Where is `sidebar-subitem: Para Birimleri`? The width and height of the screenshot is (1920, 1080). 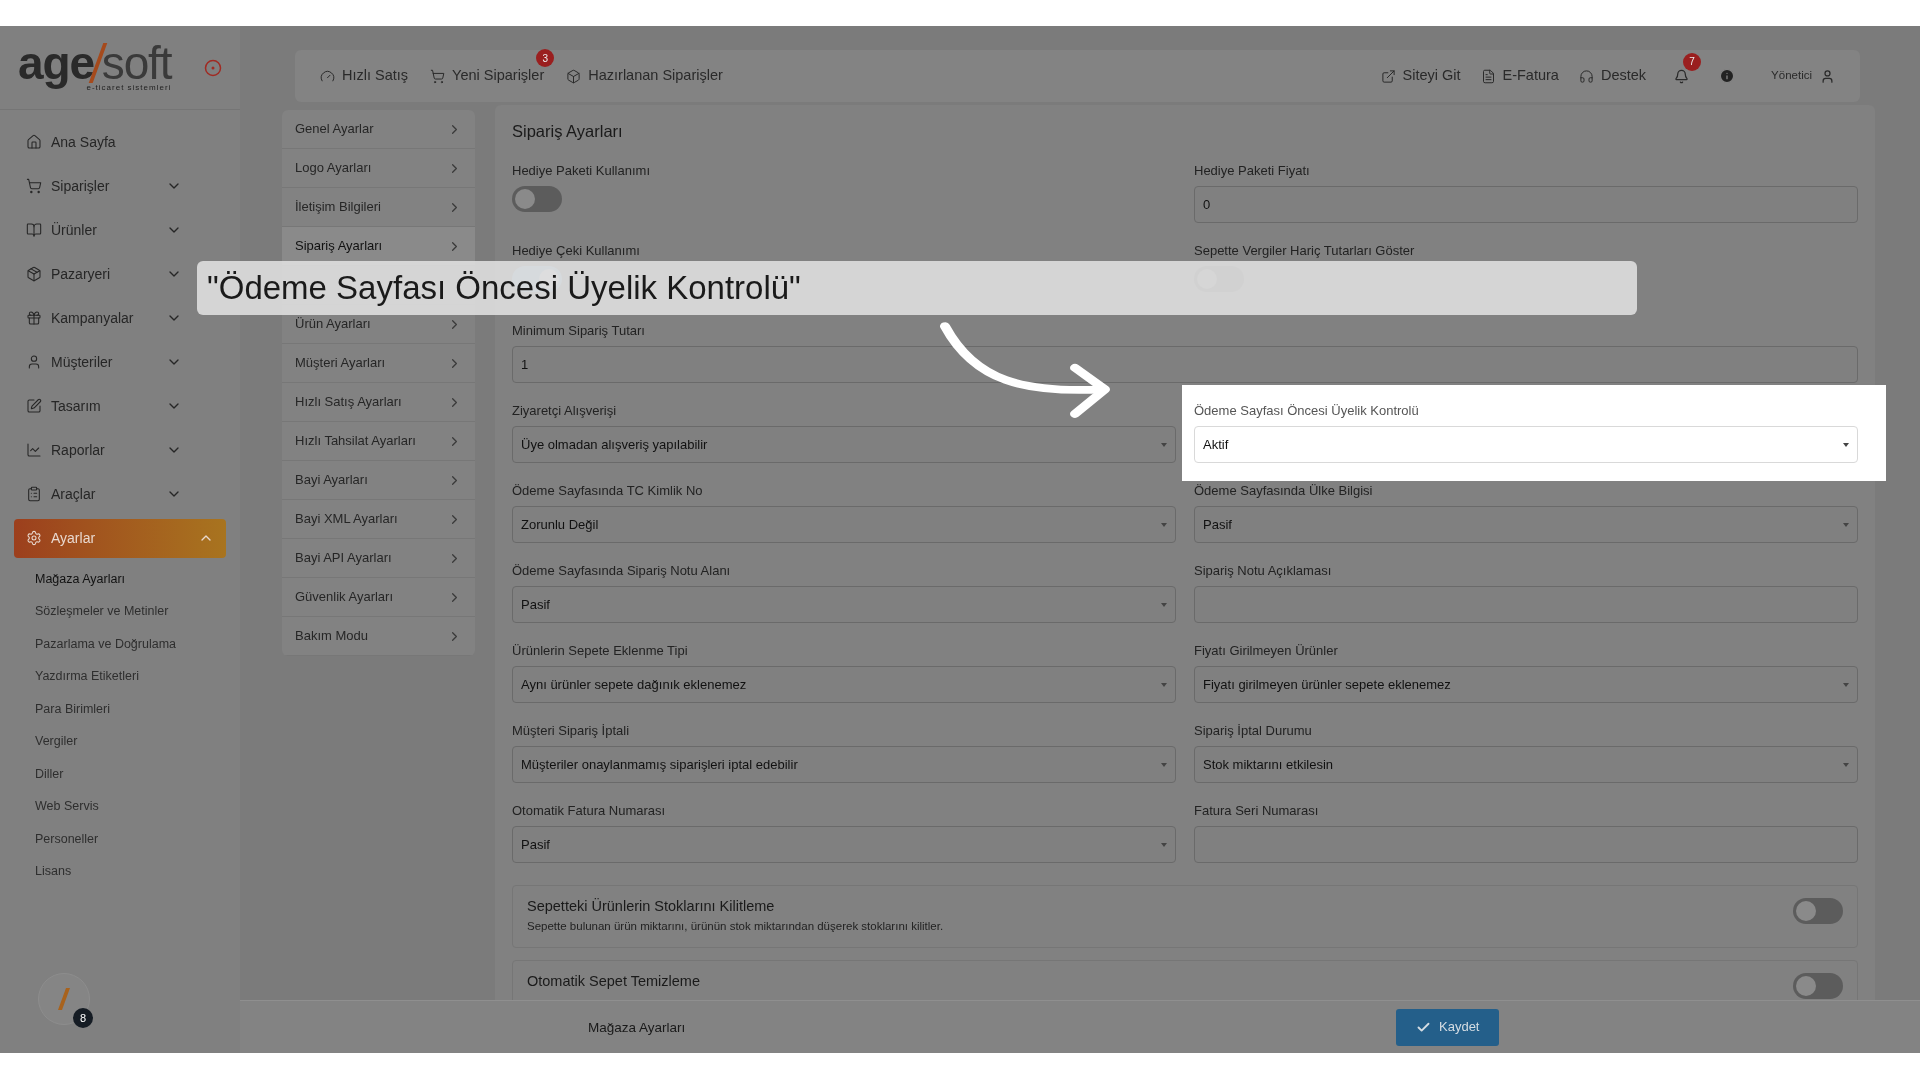
sidebar-subitem: Para Birimleri is located at coordinates (130, 709).